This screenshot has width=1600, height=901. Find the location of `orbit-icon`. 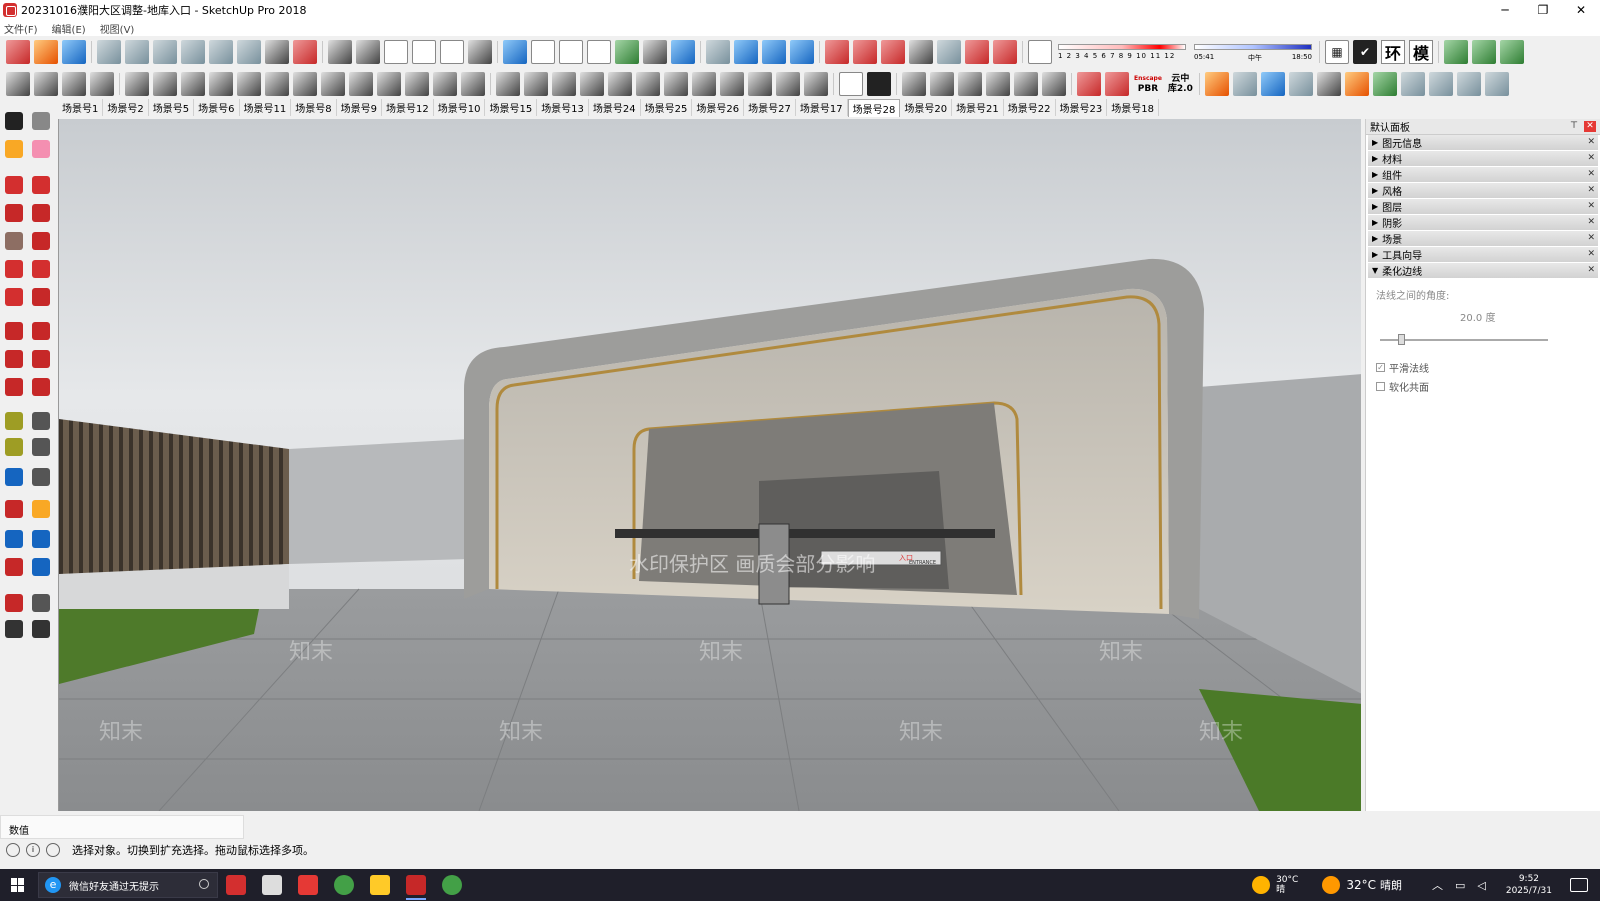

orbit-icon is located at coordinates (14, 509).